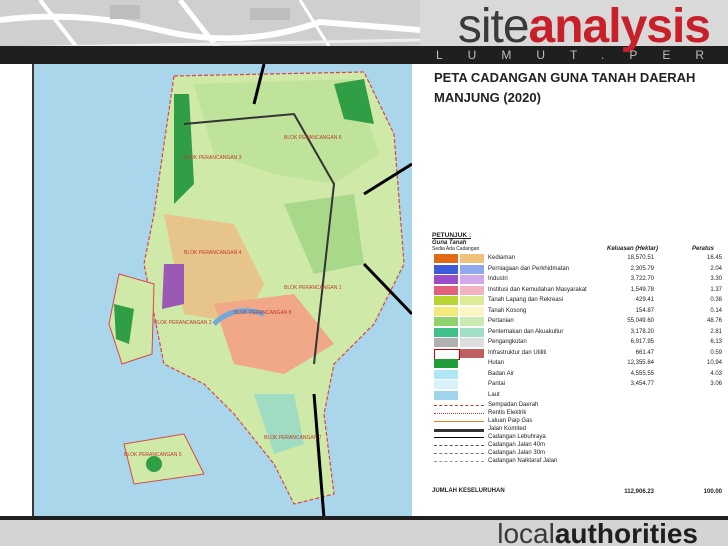 This screenshot has height=549, width=728. What do you see at coordinates (716, 279) in the screenshot?
I see `legend-percent: 3.30` at bounding box center [716, 279].